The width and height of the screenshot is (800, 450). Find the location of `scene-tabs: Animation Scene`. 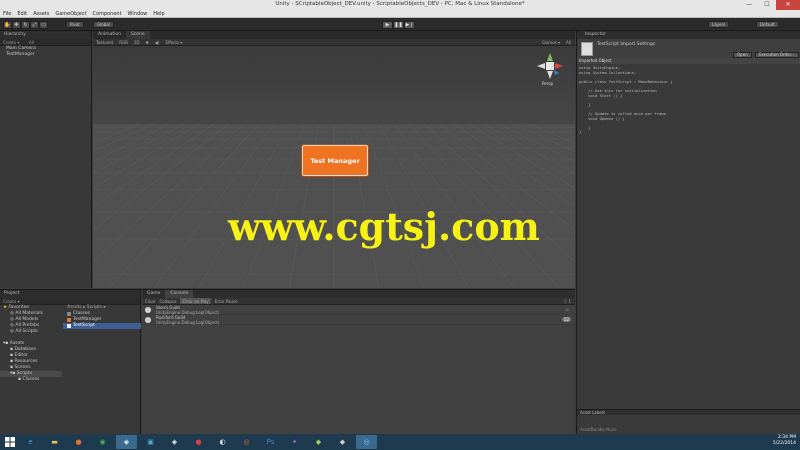

scene-tabs: Animation Scene is located at coordinates (334, 35).